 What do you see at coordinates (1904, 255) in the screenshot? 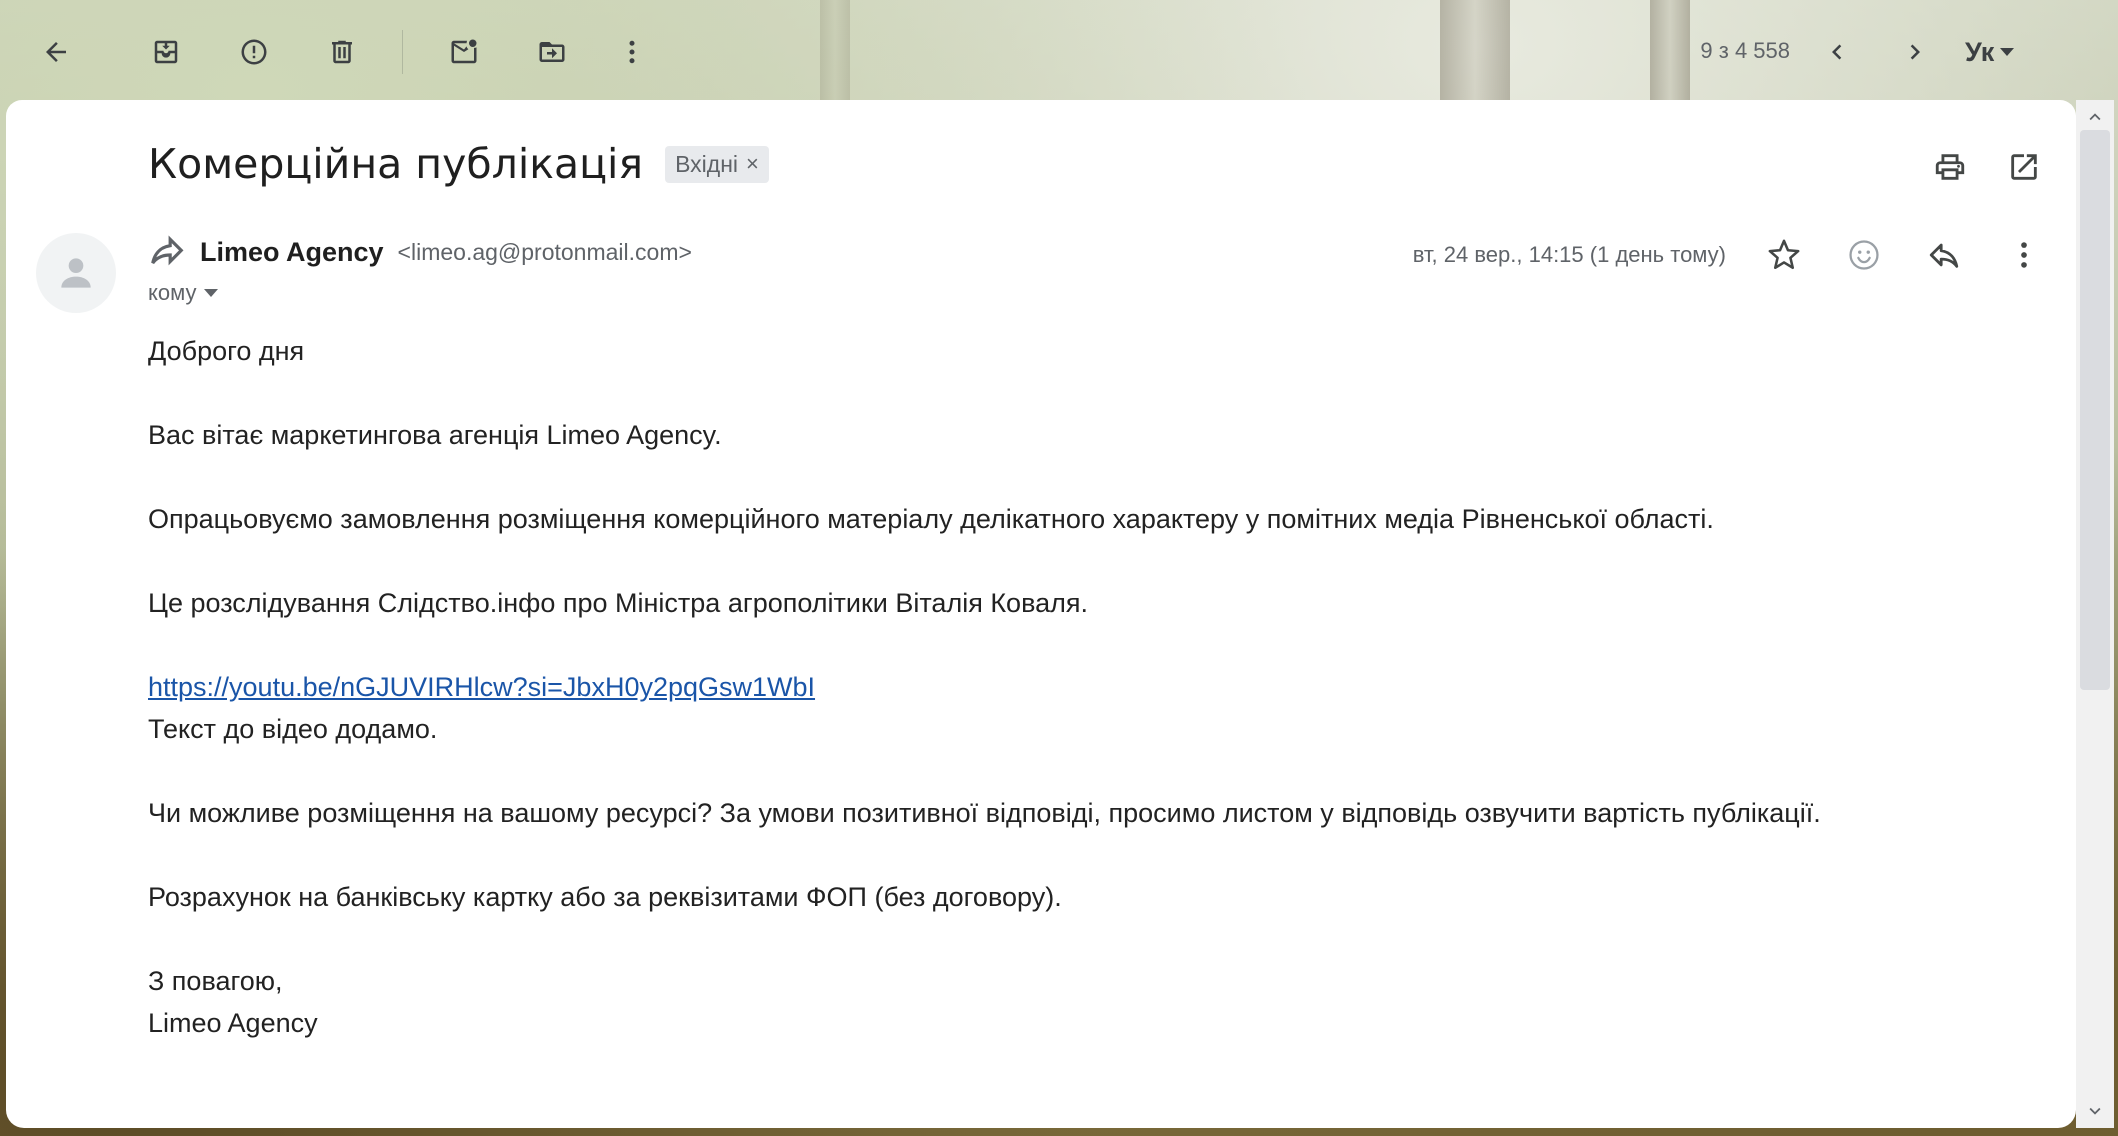
I see `message-actions` at bounding box center [1904, 255].